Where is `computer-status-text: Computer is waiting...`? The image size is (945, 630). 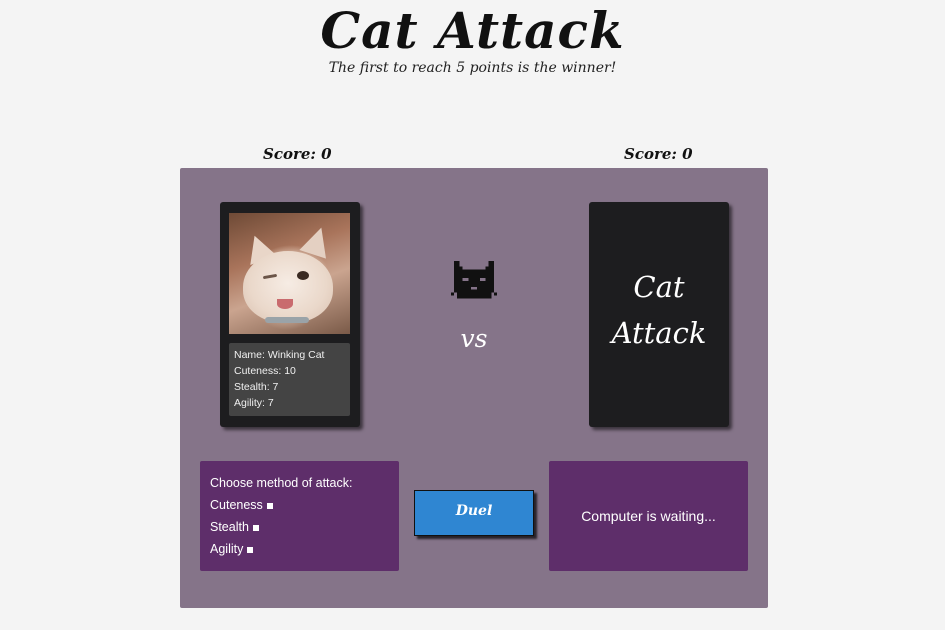 computer-status-text: Computer is waiting... is located at coordinates (648, 516).